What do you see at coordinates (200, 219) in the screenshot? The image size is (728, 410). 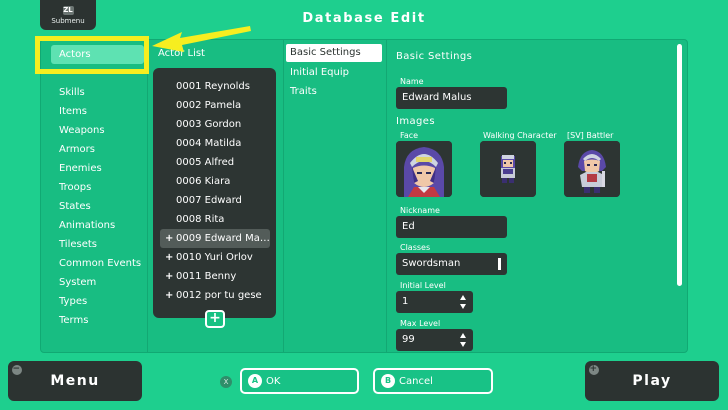 I see `actor-row-label: 0008 Rita` at bounding box center [200, 219].